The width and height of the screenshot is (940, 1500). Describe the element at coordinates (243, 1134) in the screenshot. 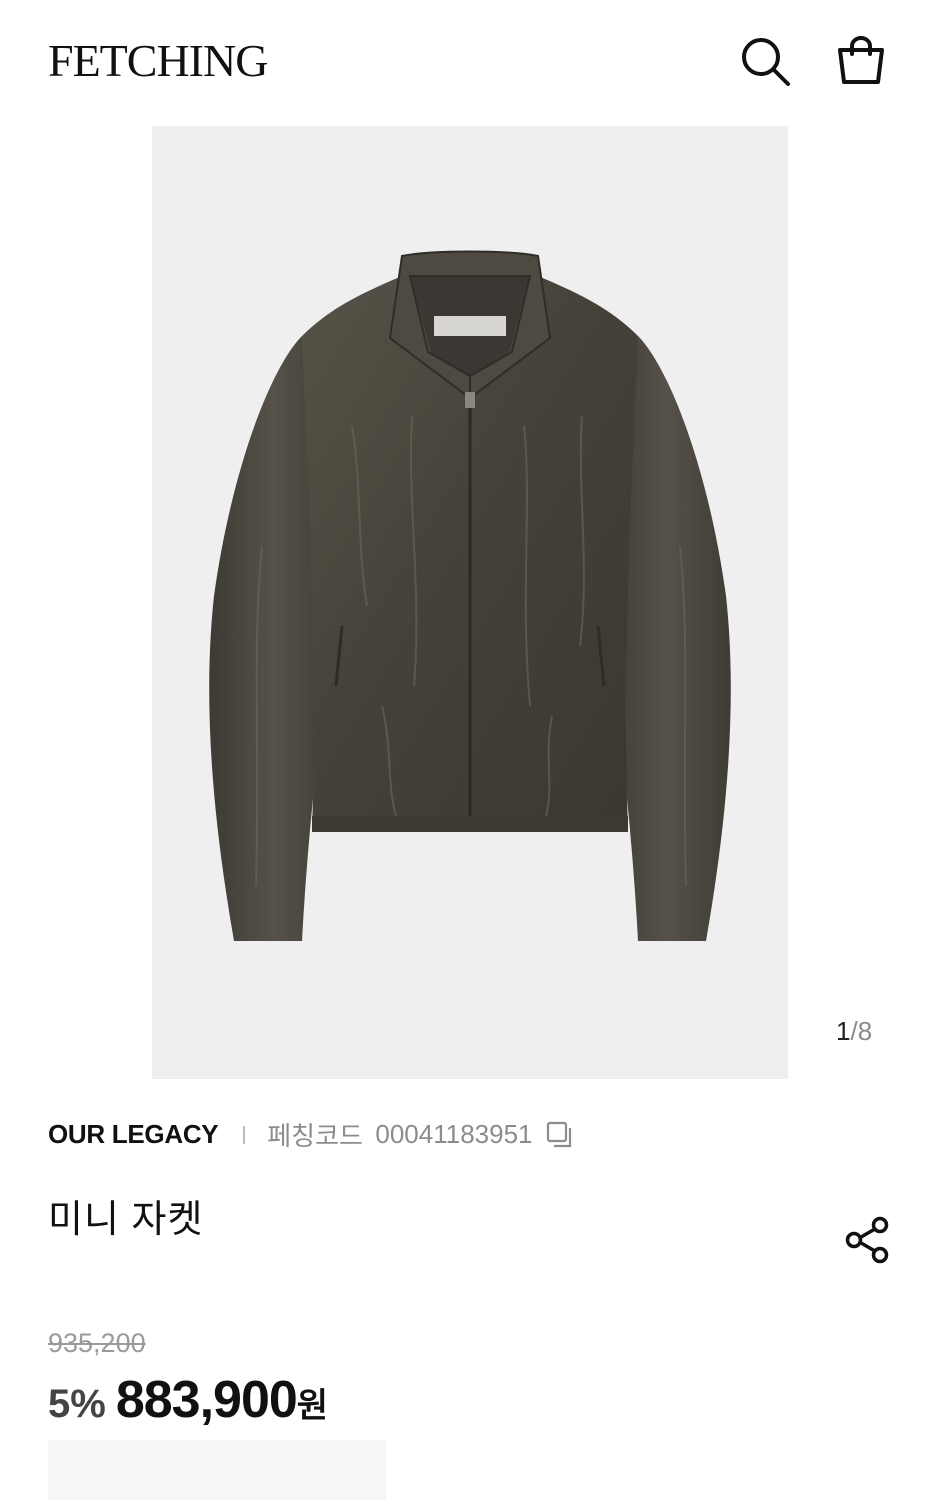

I see `meta-divider` at that location.